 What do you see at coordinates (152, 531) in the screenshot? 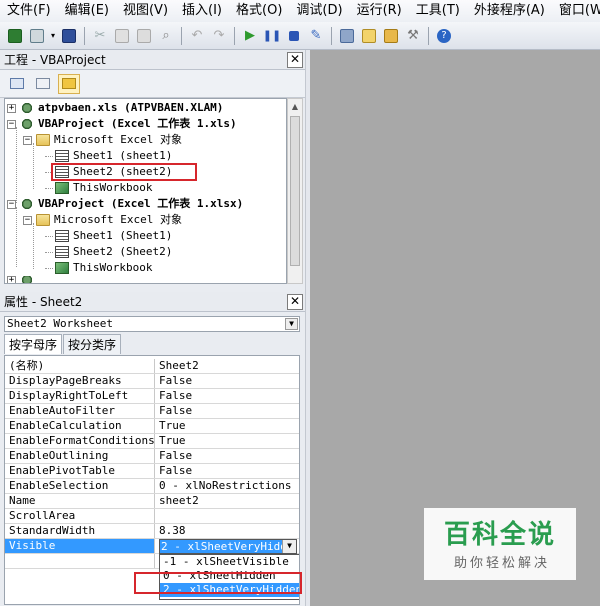
I see `property-row: StandardWidth 8.38` at bounding box center [152, 531].